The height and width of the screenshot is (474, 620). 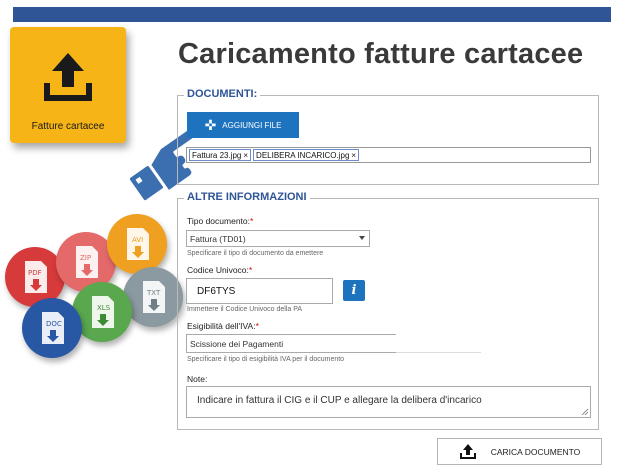 I want to click on altre-informazioni-legend: ALTRE INFORMAZIONI, so click(x=247, y=197).